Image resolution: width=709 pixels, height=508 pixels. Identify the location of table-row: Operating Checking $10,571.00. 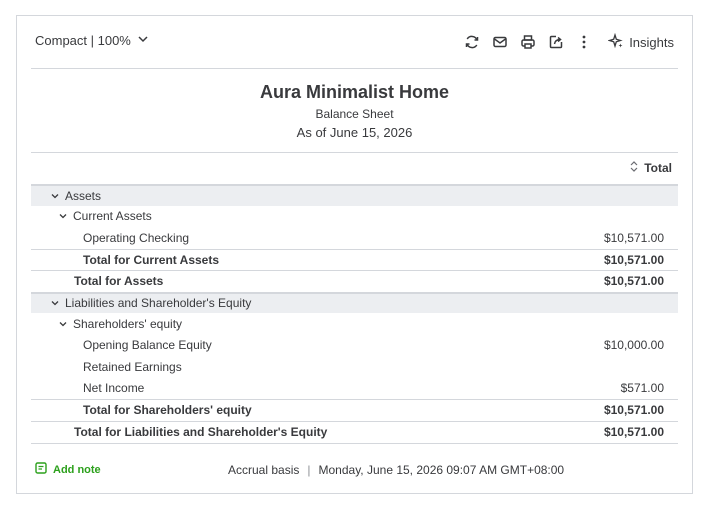
(354, 238).